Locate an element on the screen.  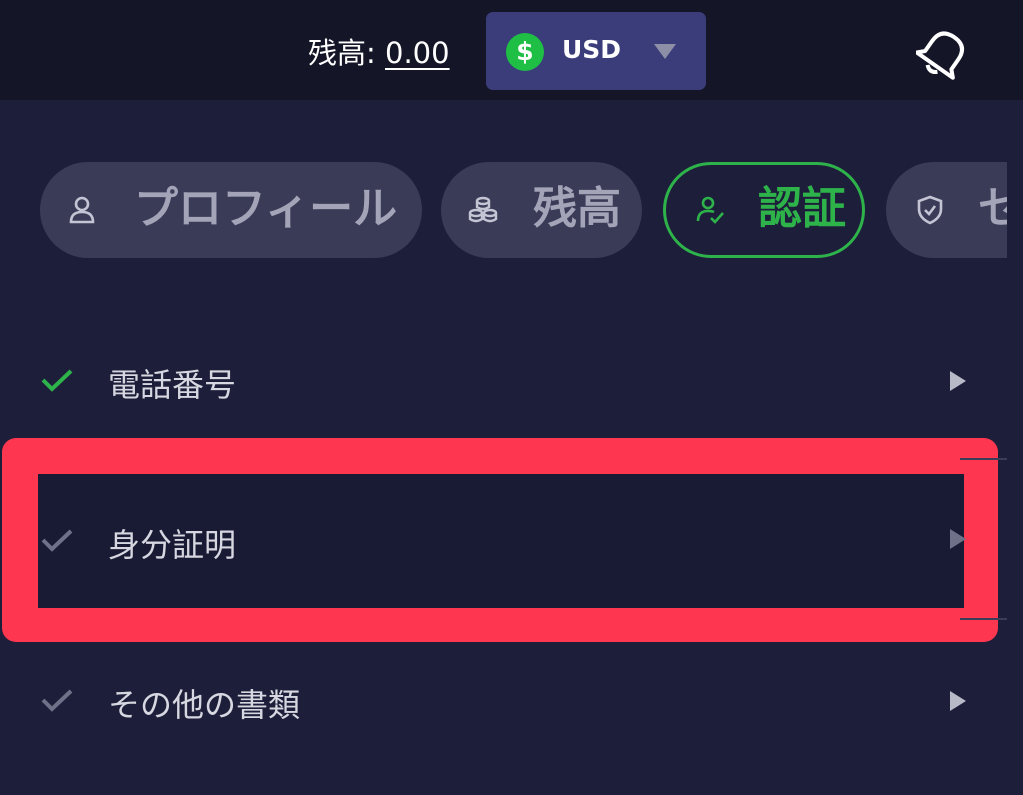
coins-icon is located at coordinates (483, 209).